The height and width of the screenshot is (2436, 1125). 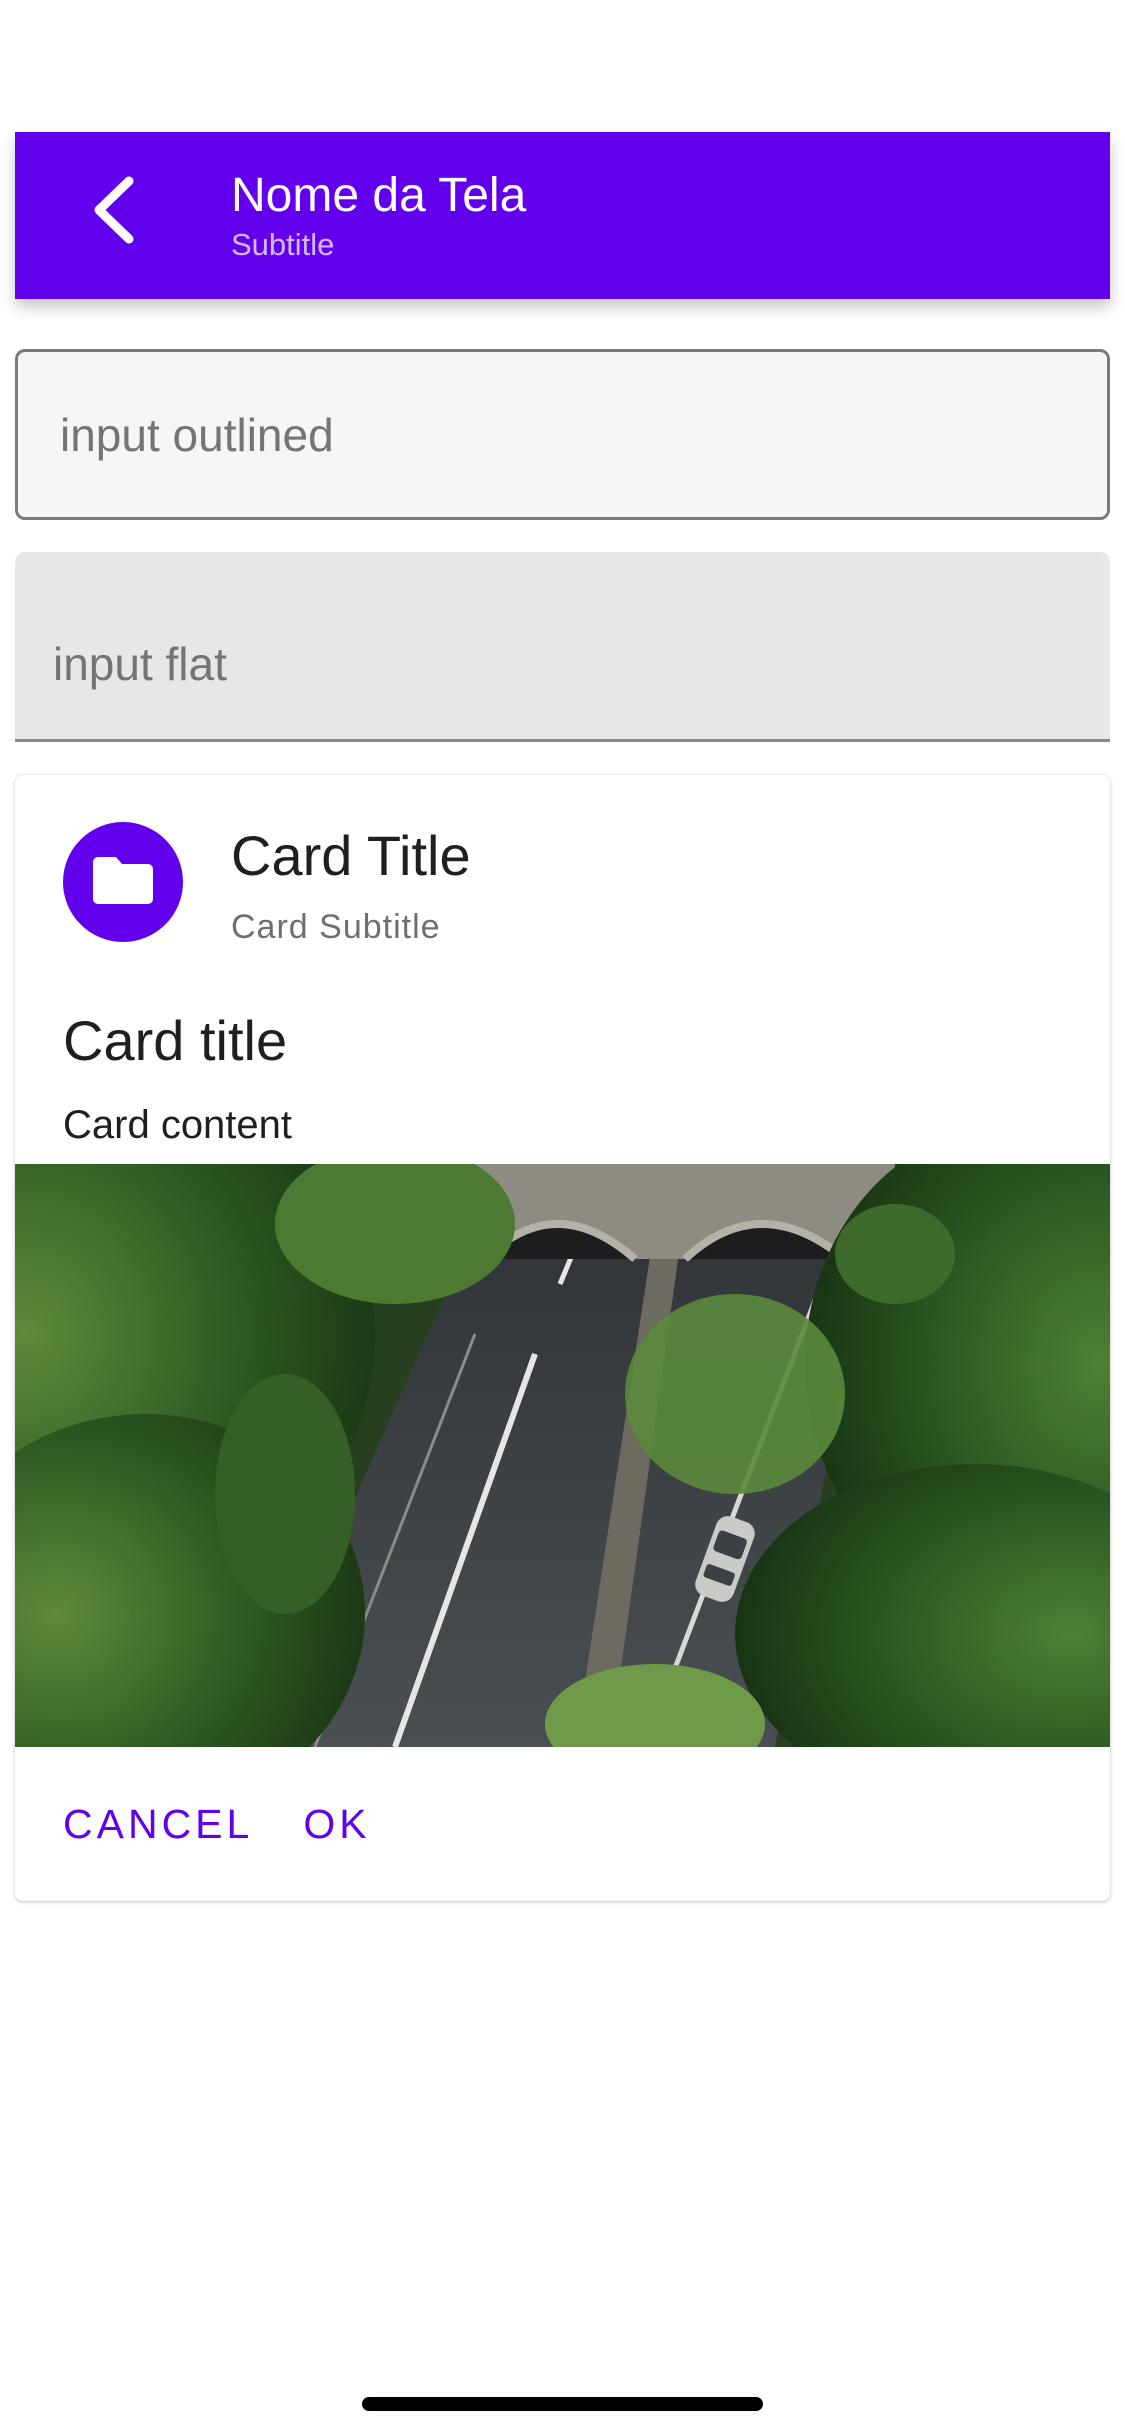 What do you see at coordinates (582, 434) in the screenshot?
I see `outlined-input` at bounding box center [582, 434].